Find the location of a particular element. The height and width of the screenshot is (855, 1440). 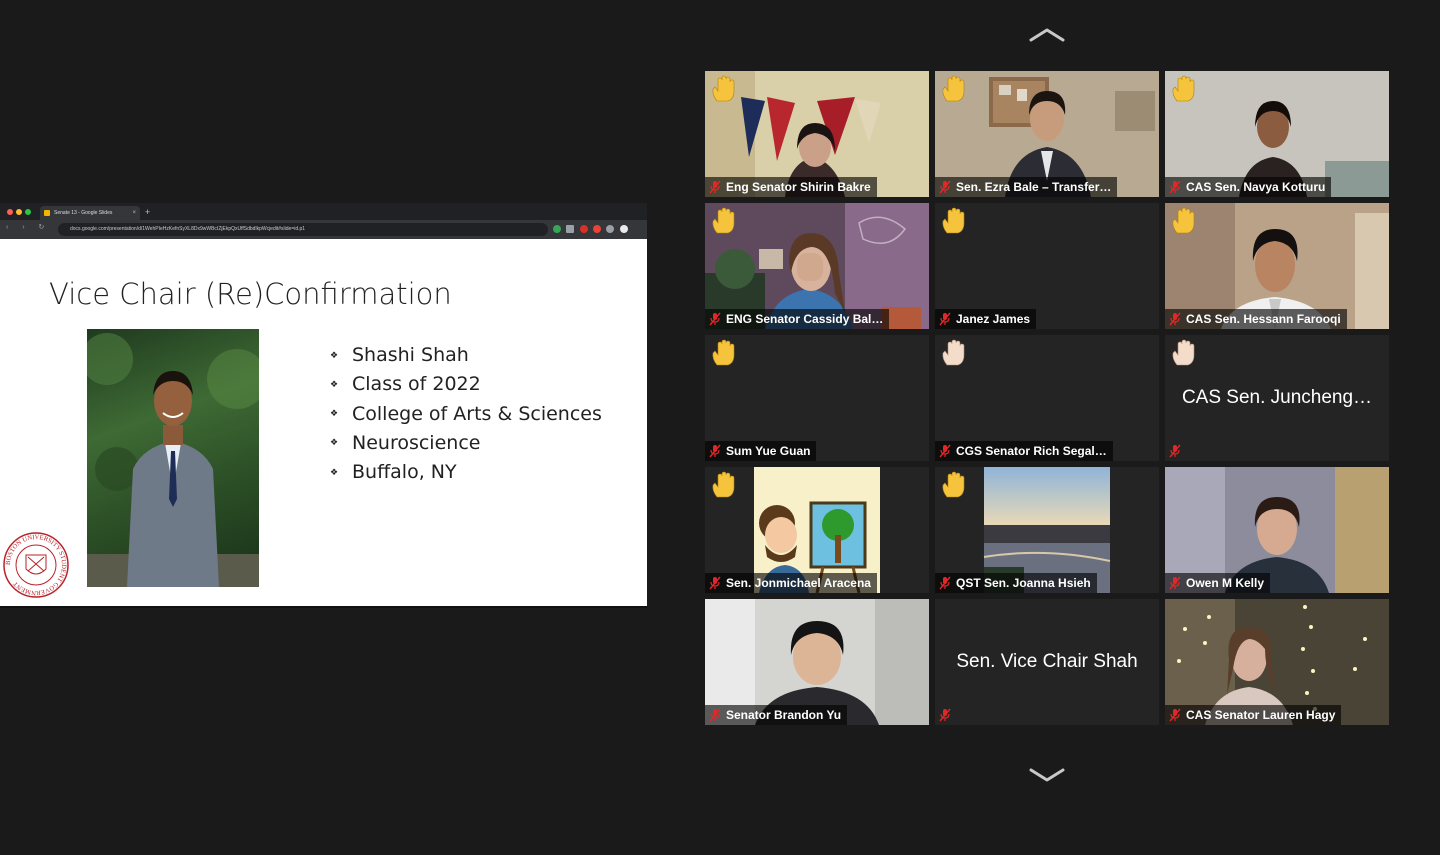

zoom-window-dot is located at coordinates (28, 212).